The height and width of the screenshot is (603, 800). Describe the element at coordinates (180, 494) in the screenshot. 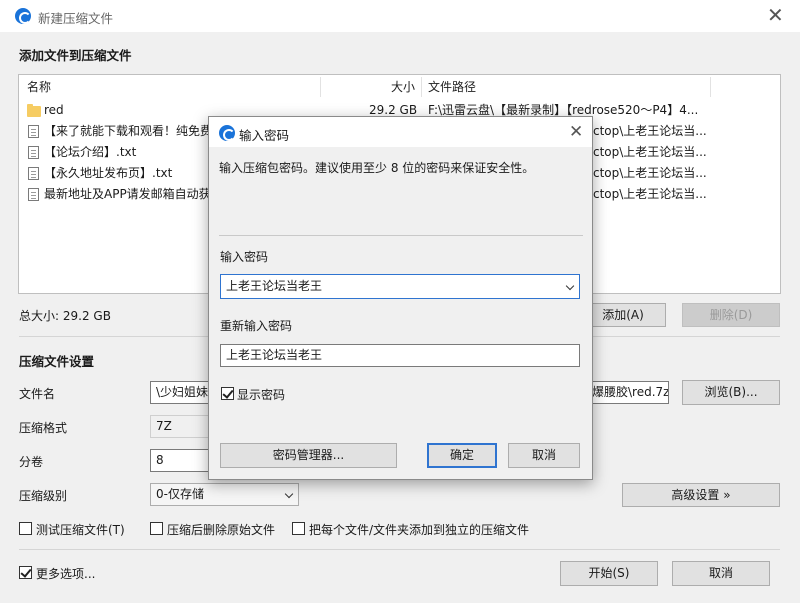

I see `level-select-value: 0-仅存储` at that location.